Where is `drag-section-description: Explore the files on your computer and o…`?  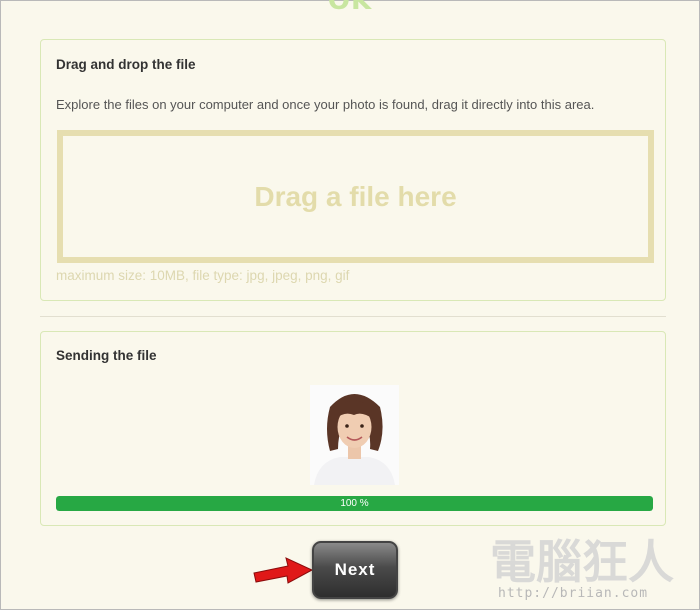
drag-section-description: Explore the files on your computer and o… is located at coordinates (325, 104).